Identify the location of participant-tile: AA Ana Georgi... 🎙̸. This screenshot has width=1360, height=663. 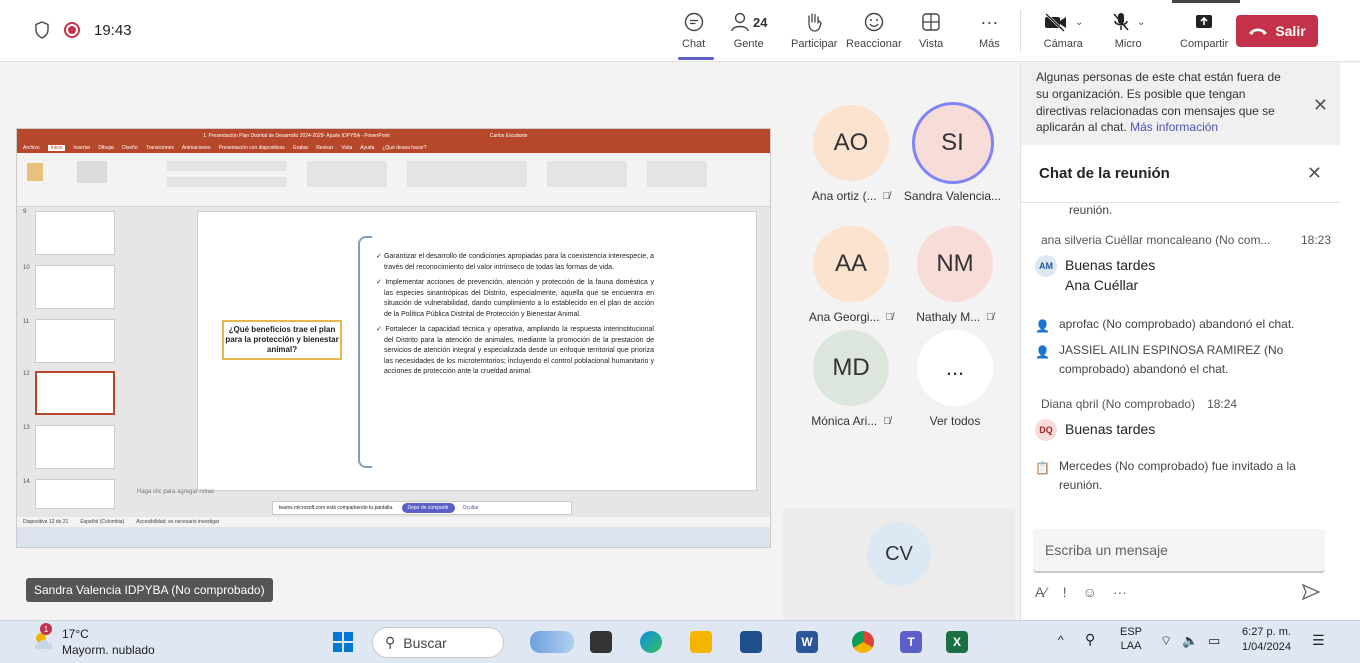
(851, 275).